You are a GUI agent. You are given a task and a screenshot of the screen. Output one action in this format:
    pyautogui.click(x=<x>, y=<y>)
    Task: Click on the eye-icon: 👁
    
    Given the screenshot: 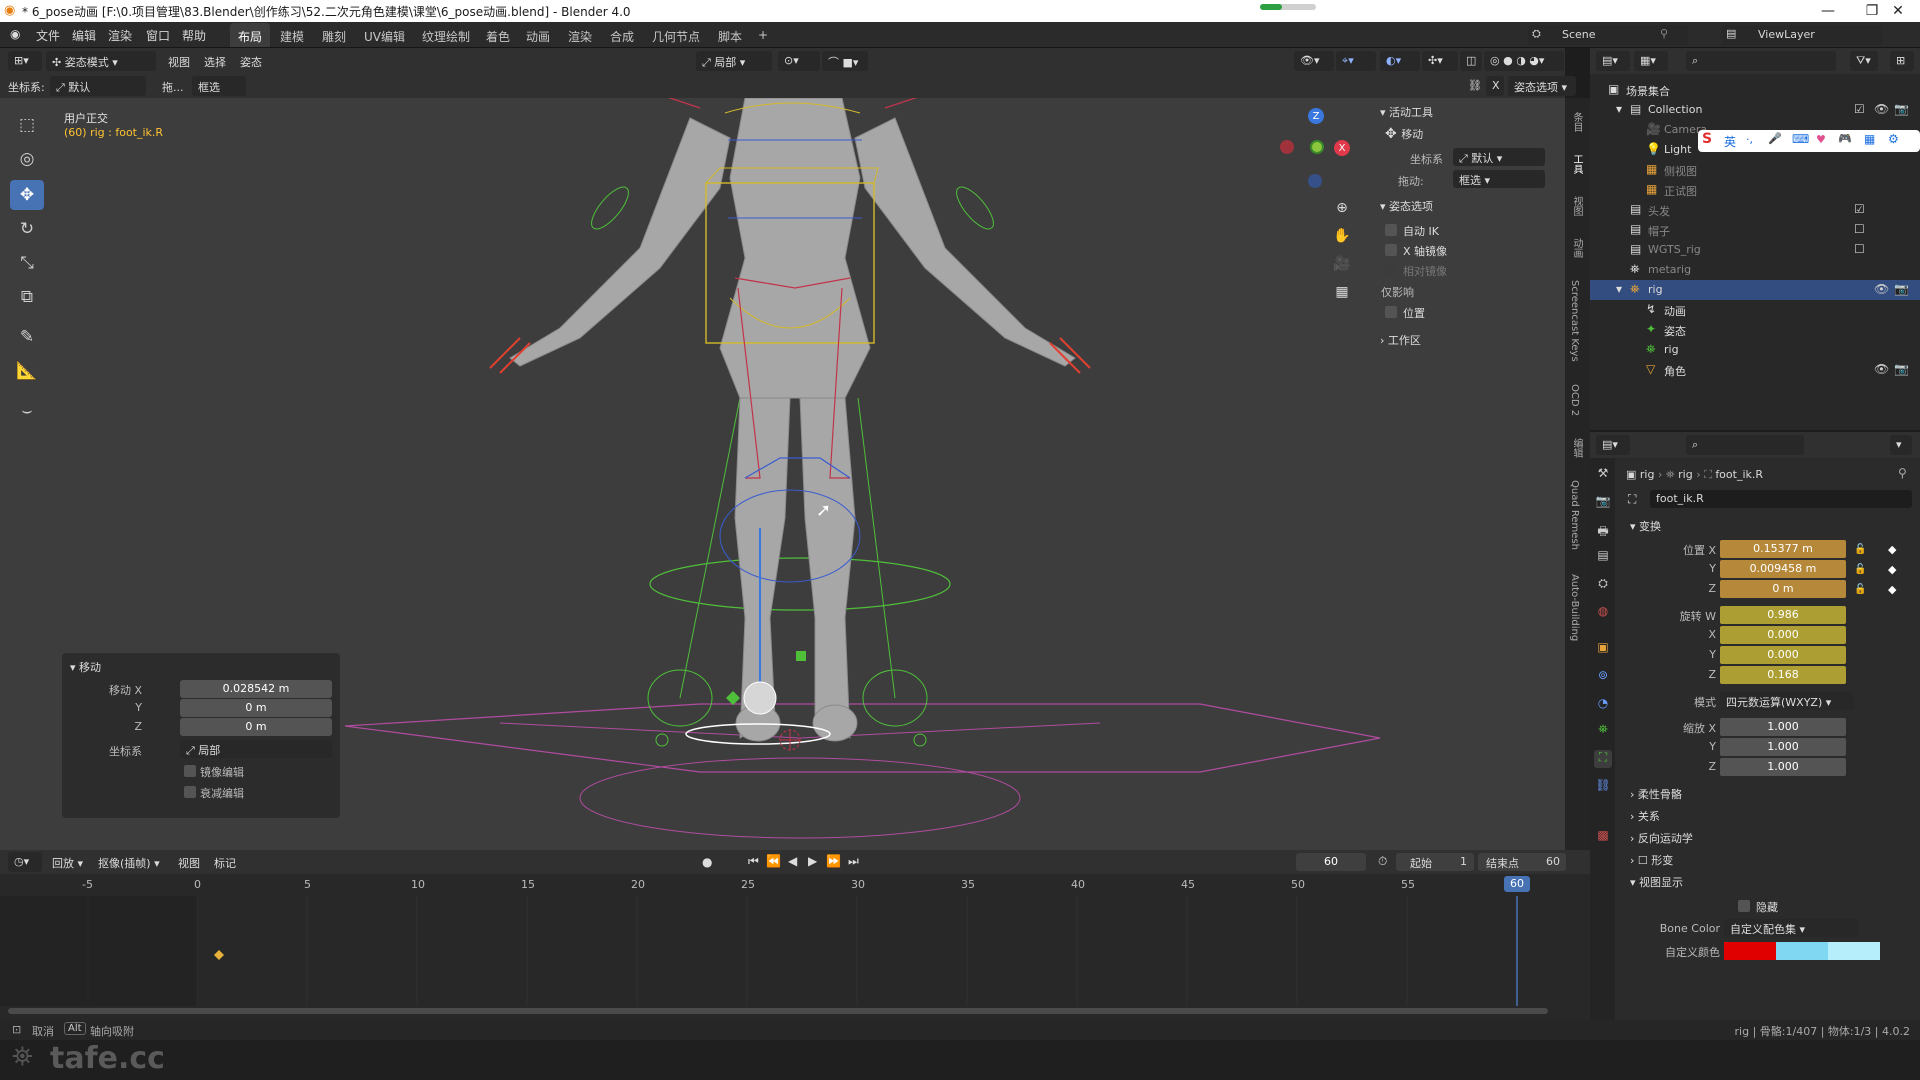 What is the action you would take?
    pyautogui.click(x=1881, y=289)
    